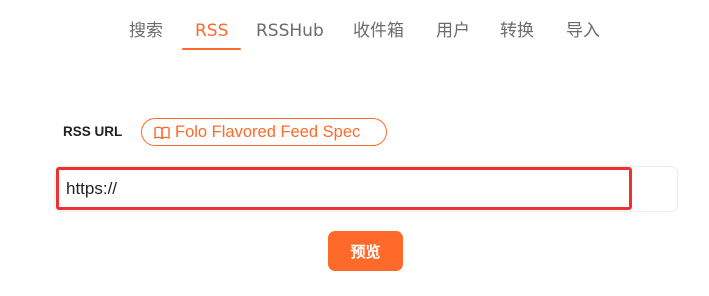  What do you see at coordinates (268, 132) in the screenshot?
I see `feed-spec-link-label: Folo Flavored Feed Spec` at bounding box center [268, 132].